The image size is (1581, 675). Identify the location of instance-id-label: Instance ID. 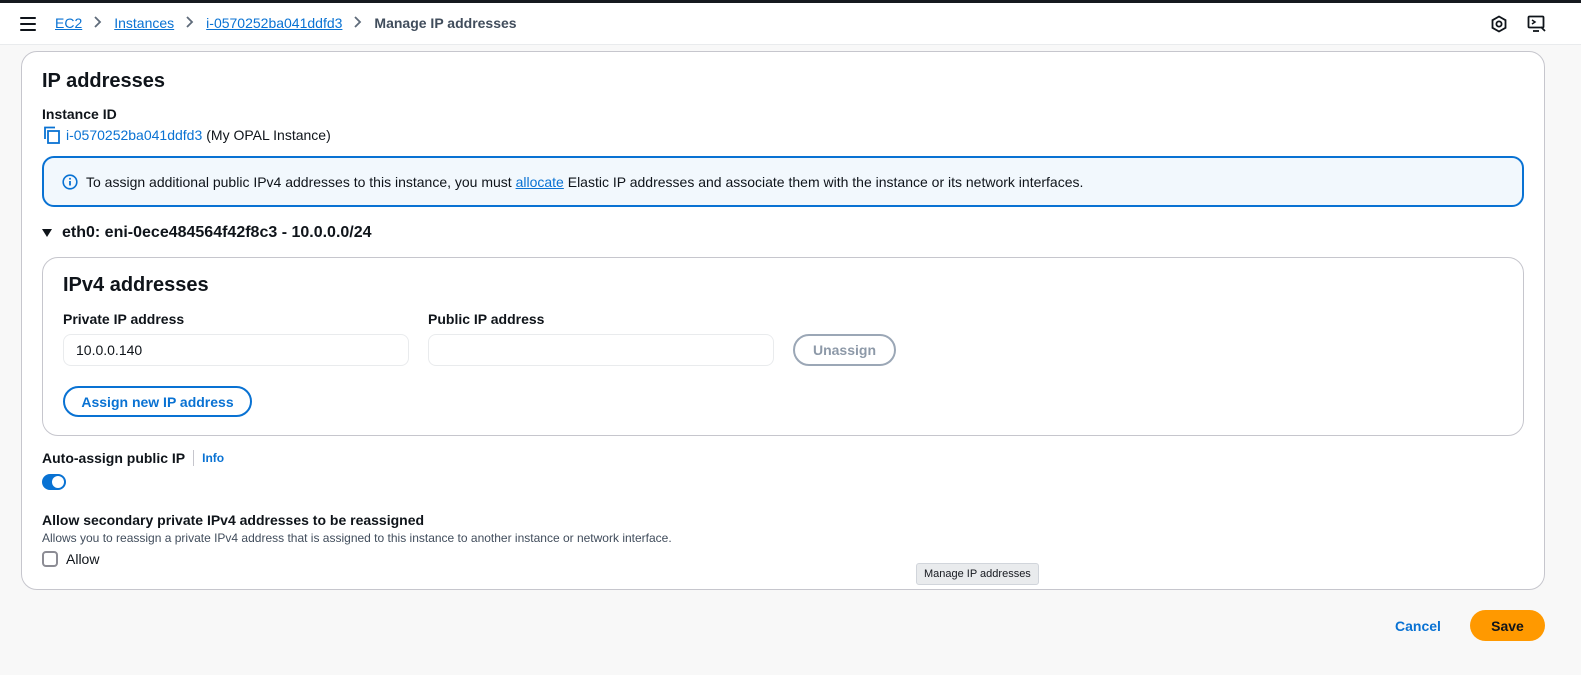
(79, 114).